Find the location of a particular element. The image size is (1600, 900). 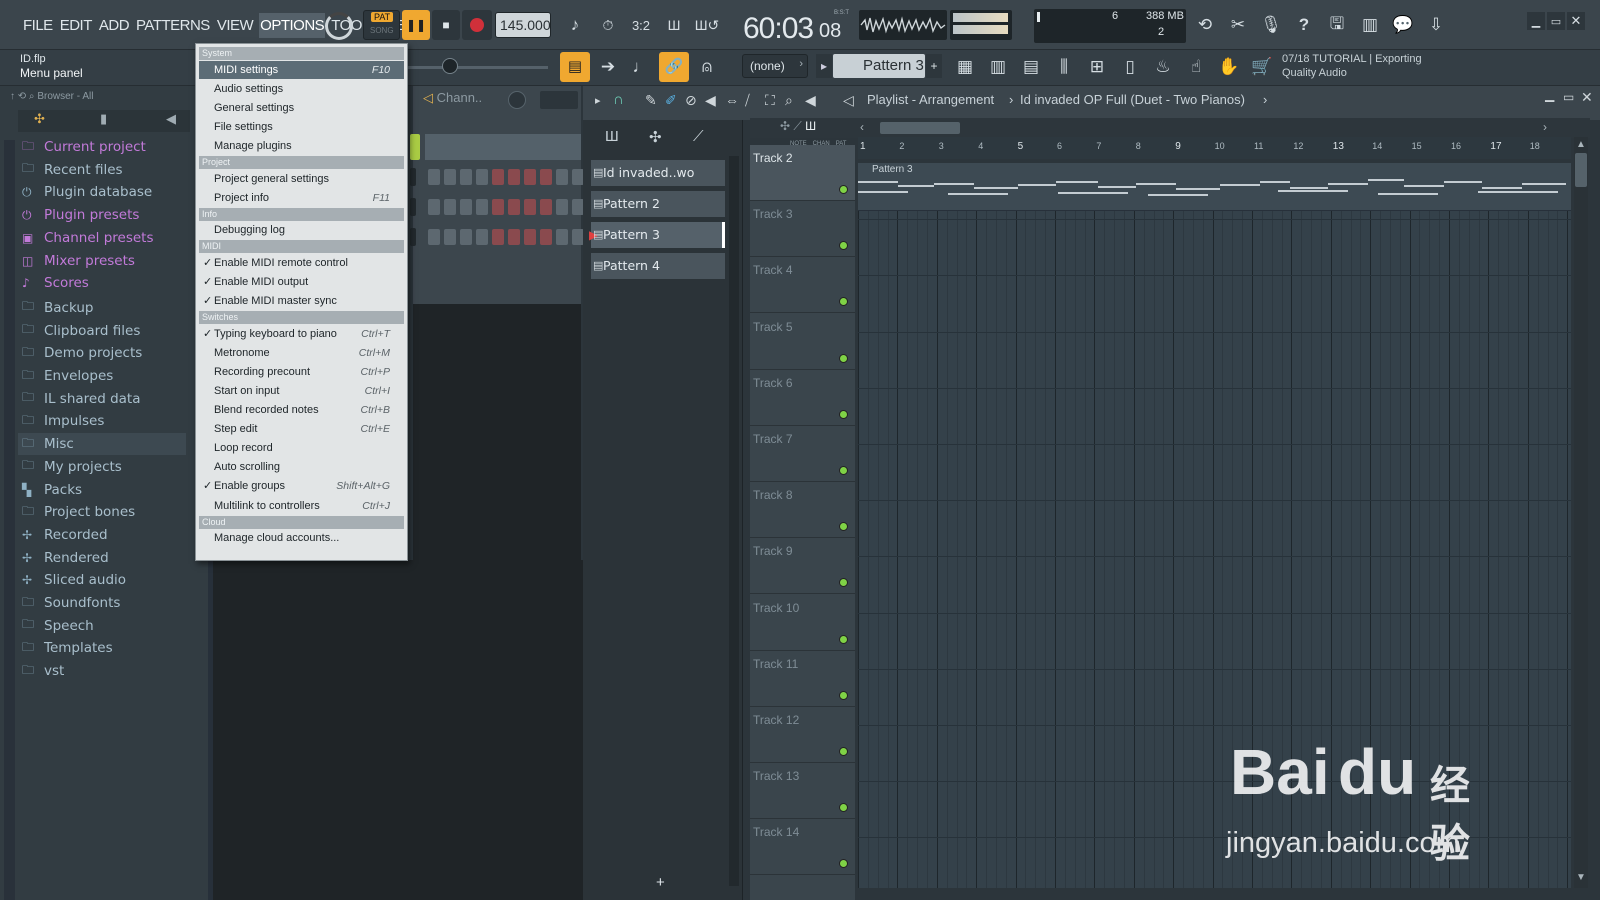

track-header: Track 14 is located at coordinates (802, 847).